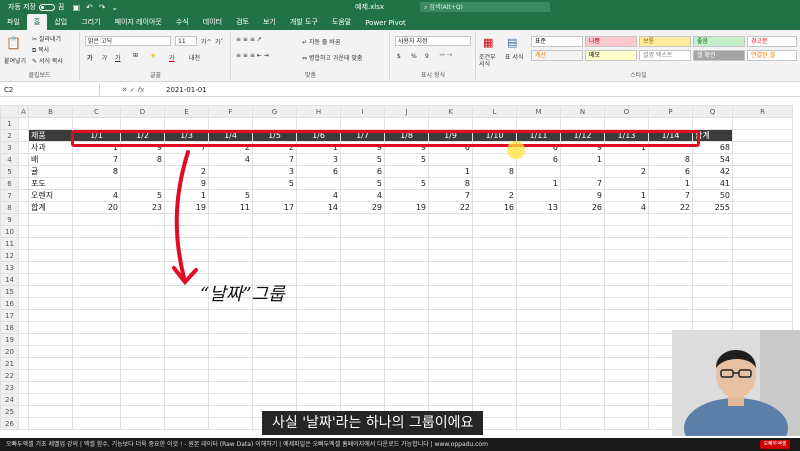 The width and height of the screenshot is (800, 451). I want to click on search-input: ⌕ 검색(Alt+Q), so click(485, 7).